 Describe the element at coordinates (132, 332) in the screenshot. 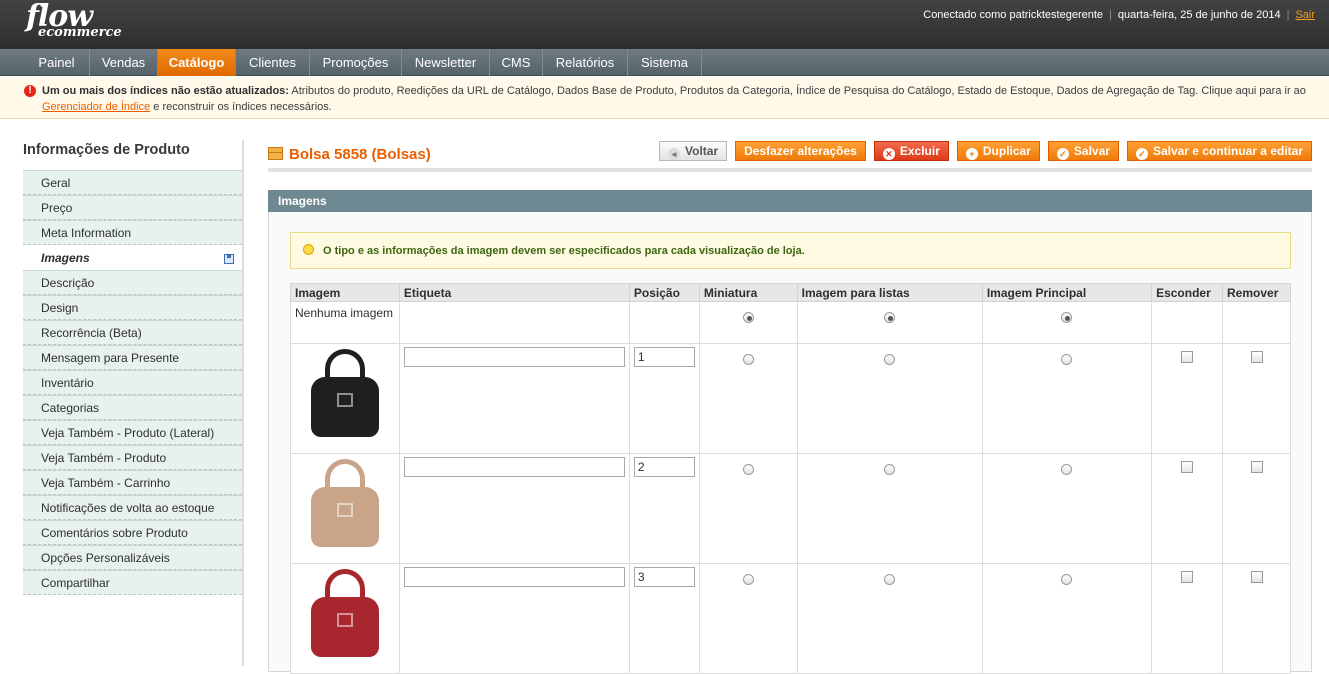

I see `tab-recorrencia: Recorrência (Beta)` at that location.